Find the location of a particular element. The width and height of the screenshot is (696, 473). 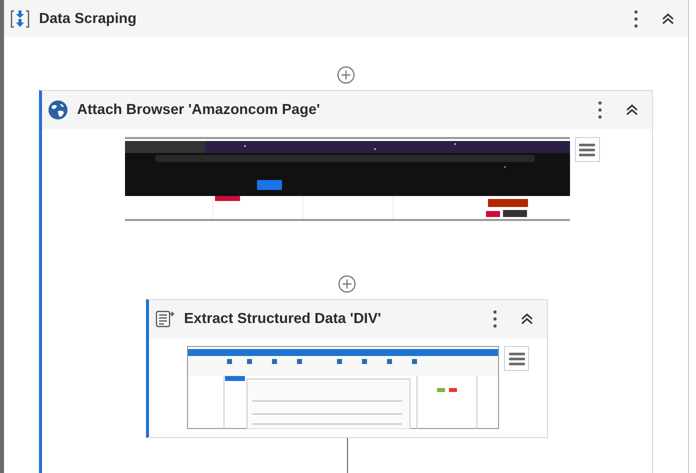

activity-title: Extract Structured Data 'DIV' is located at coordinates (283, 319).